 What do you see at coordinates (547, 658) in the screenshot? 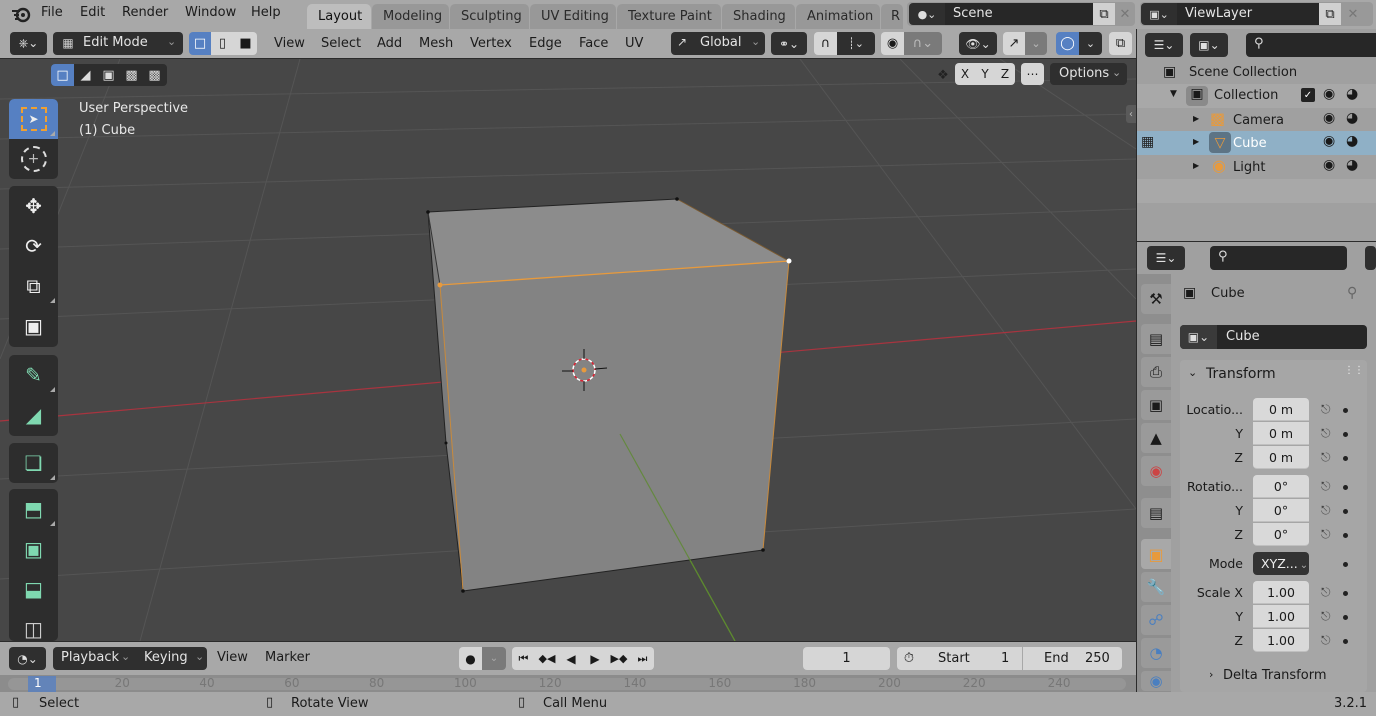
I see `prev-keyframe-icon: ◆◀` at bounding box center [547, 658].